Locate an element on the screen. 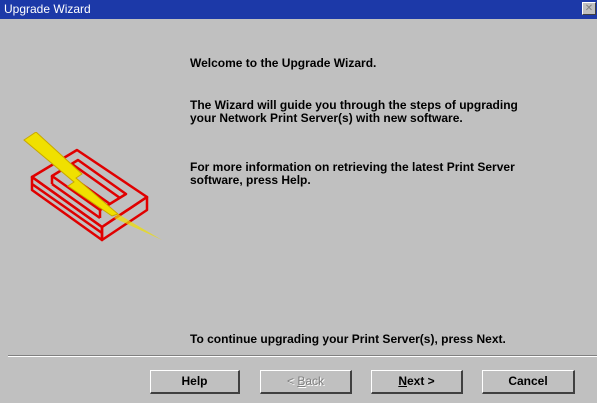  help-button: Help is located at coordinates (195, 382).